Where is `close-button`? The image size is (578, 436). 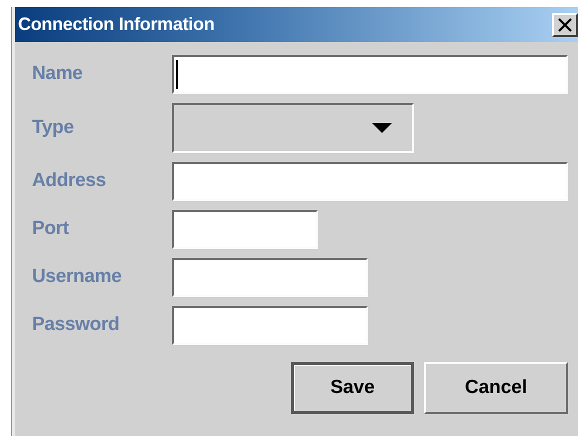
close-button is located at coordinates (565, 24).